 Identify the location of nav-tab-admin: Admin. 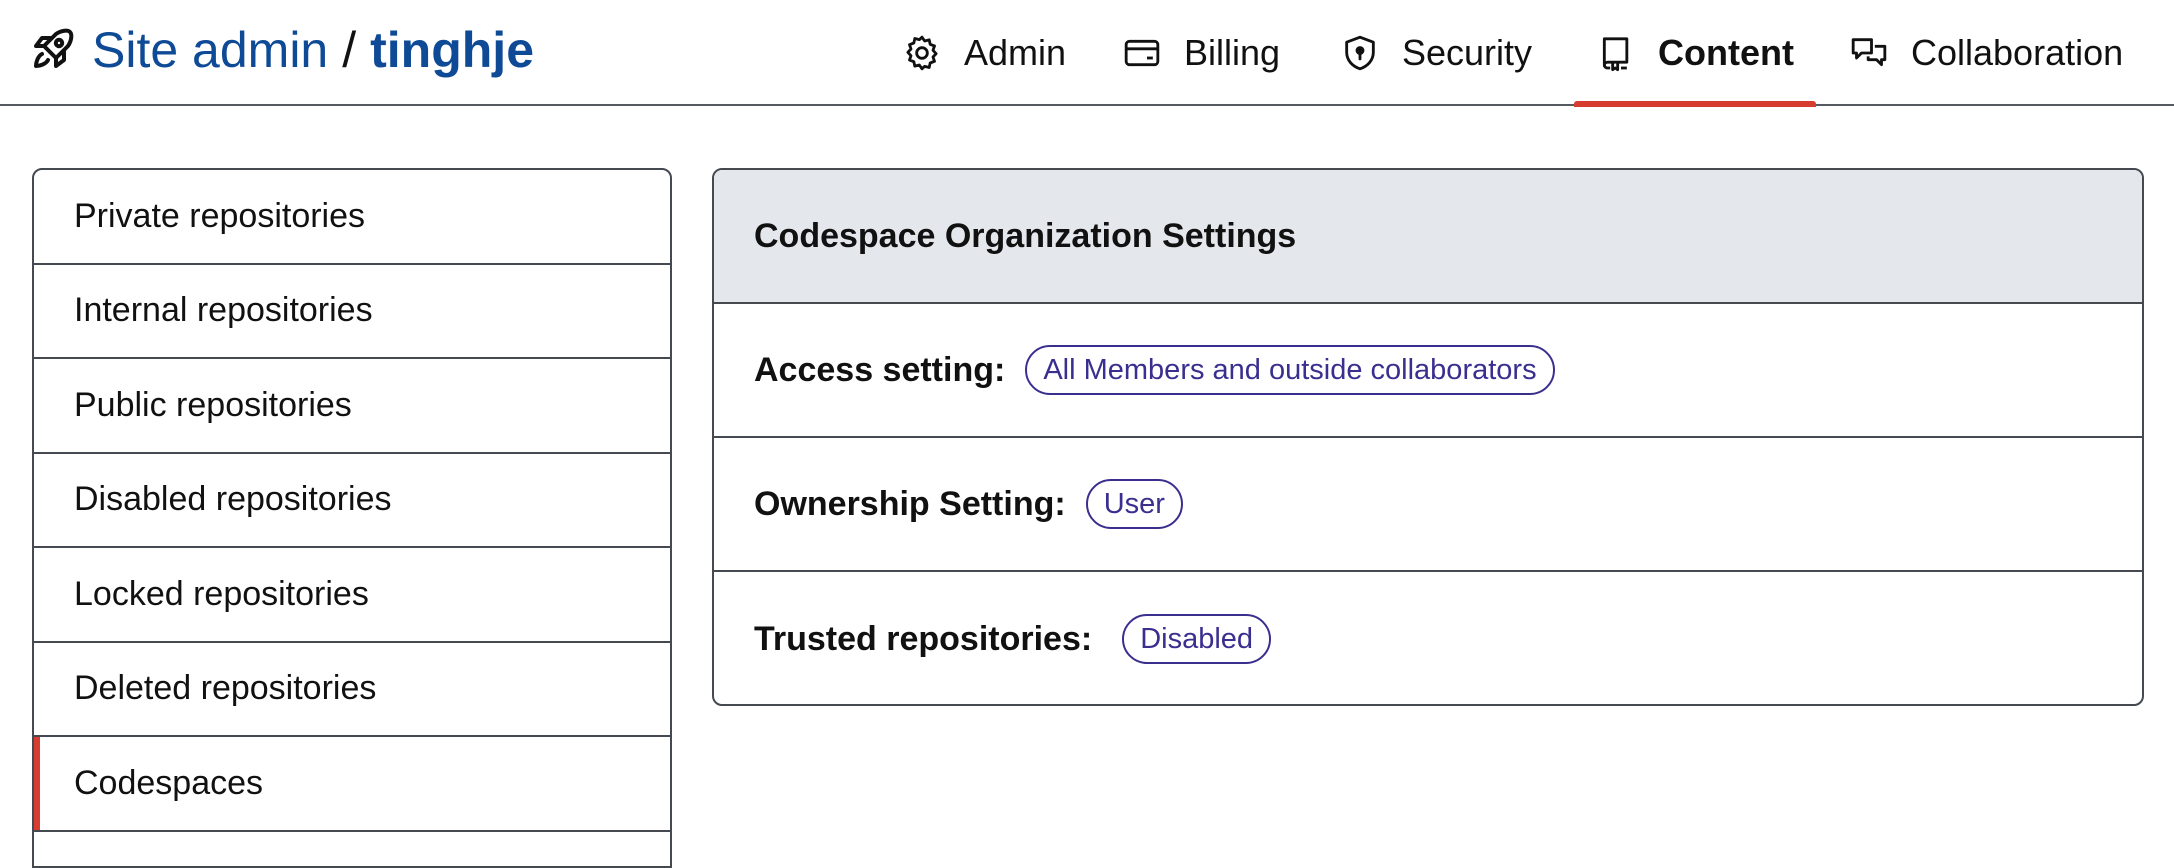
(984, 53).